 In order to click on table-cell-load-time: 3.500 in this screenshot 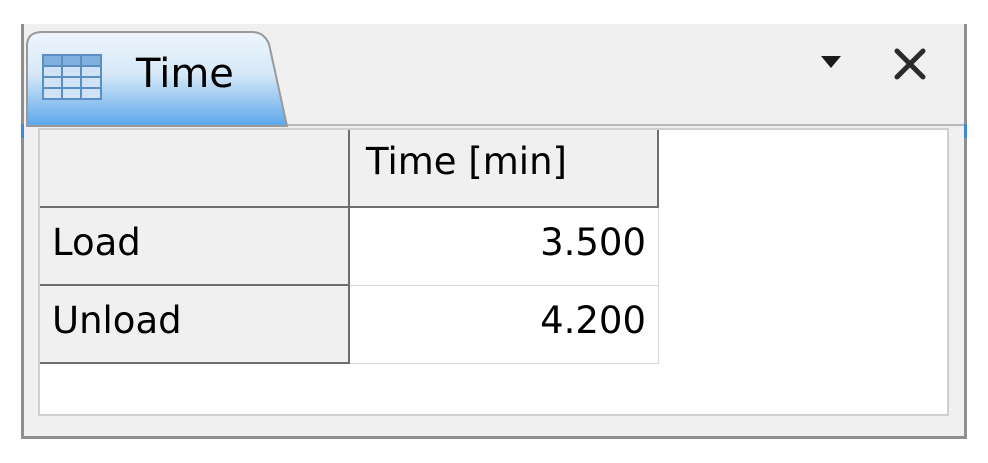, I will do `click(504, 247)`.